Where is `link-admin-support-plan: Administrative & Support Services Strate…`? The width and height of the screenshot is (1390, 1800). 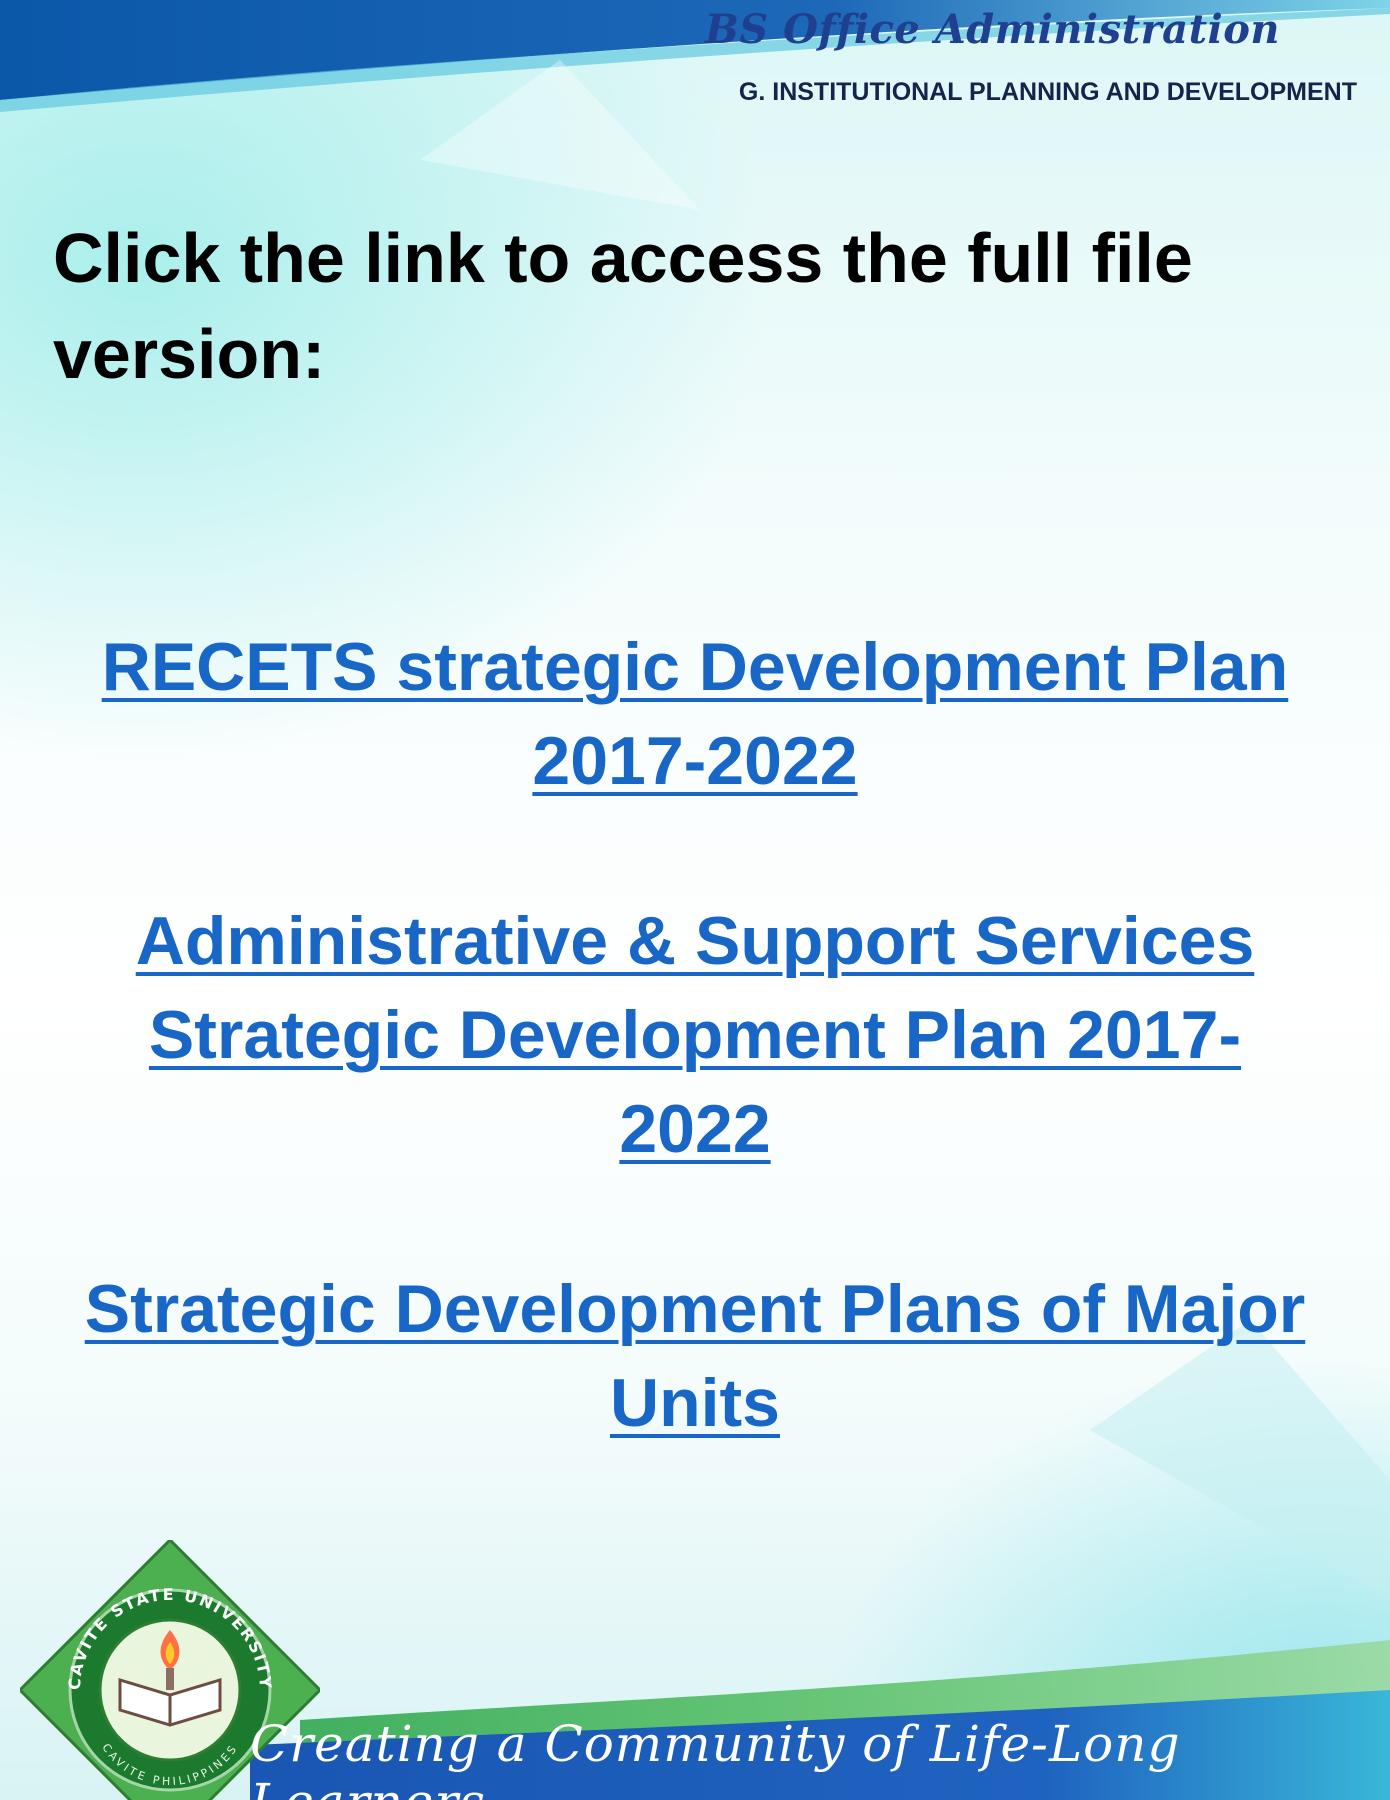 link-admin-support-plan: Administrative & Support Services Strate… is located at coordinates (695, 1035).